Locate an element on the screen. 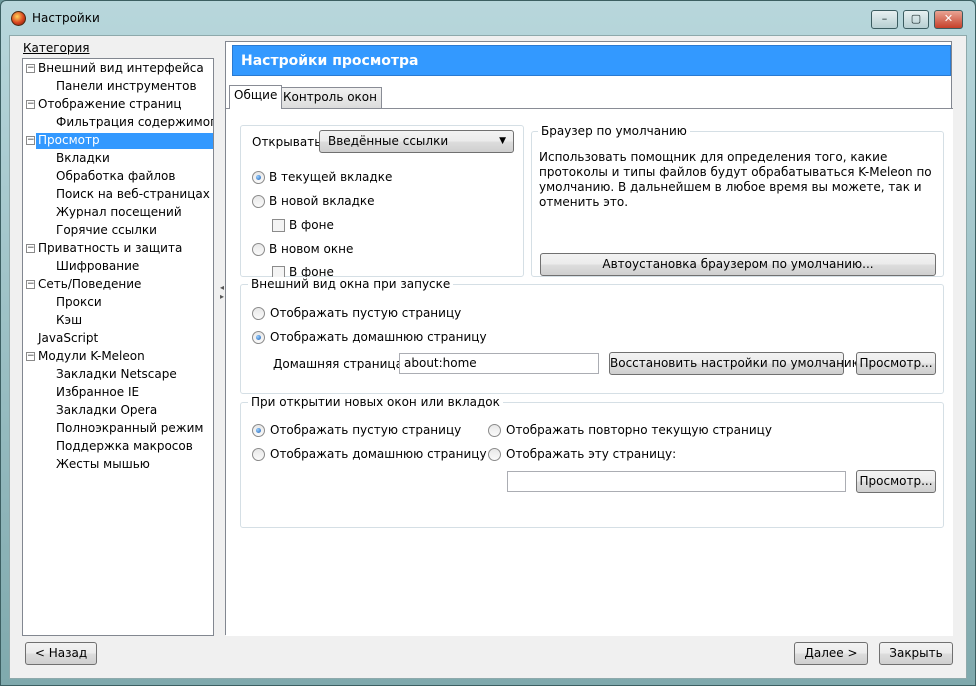 Image resolution: width=976 pixels, height=686 pixels. tree-item: Отображение страниц is located at coordinates (110, 105).